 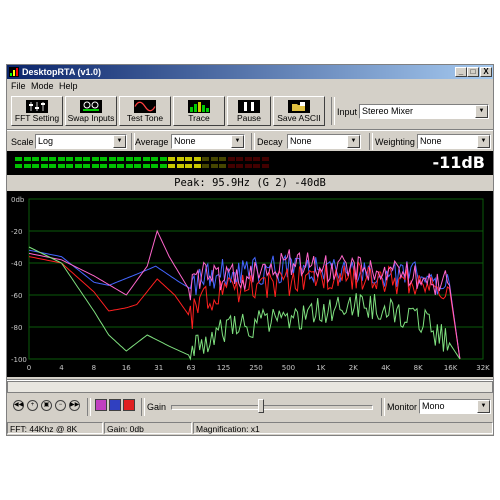 What do you see at coordinates (16, 232) in the screenshot?
I see `y-tick-label: -20` at bounding box center [16, 232].